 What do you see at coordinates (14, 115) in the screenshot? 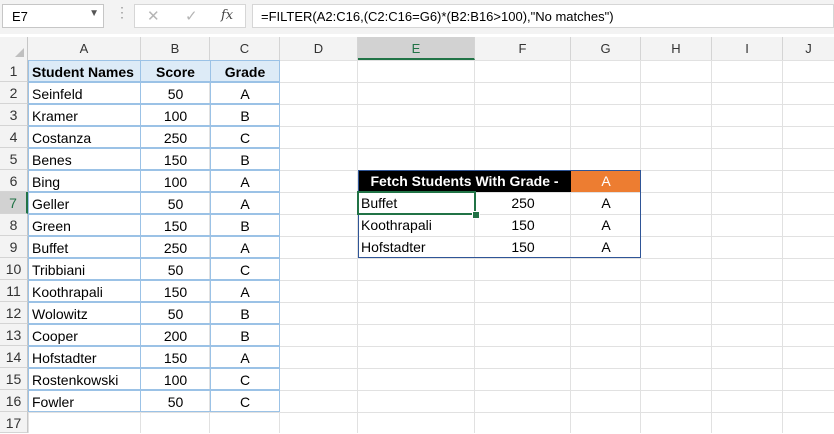
I see `row-header-3: 3` at bounding box center [14, 115].